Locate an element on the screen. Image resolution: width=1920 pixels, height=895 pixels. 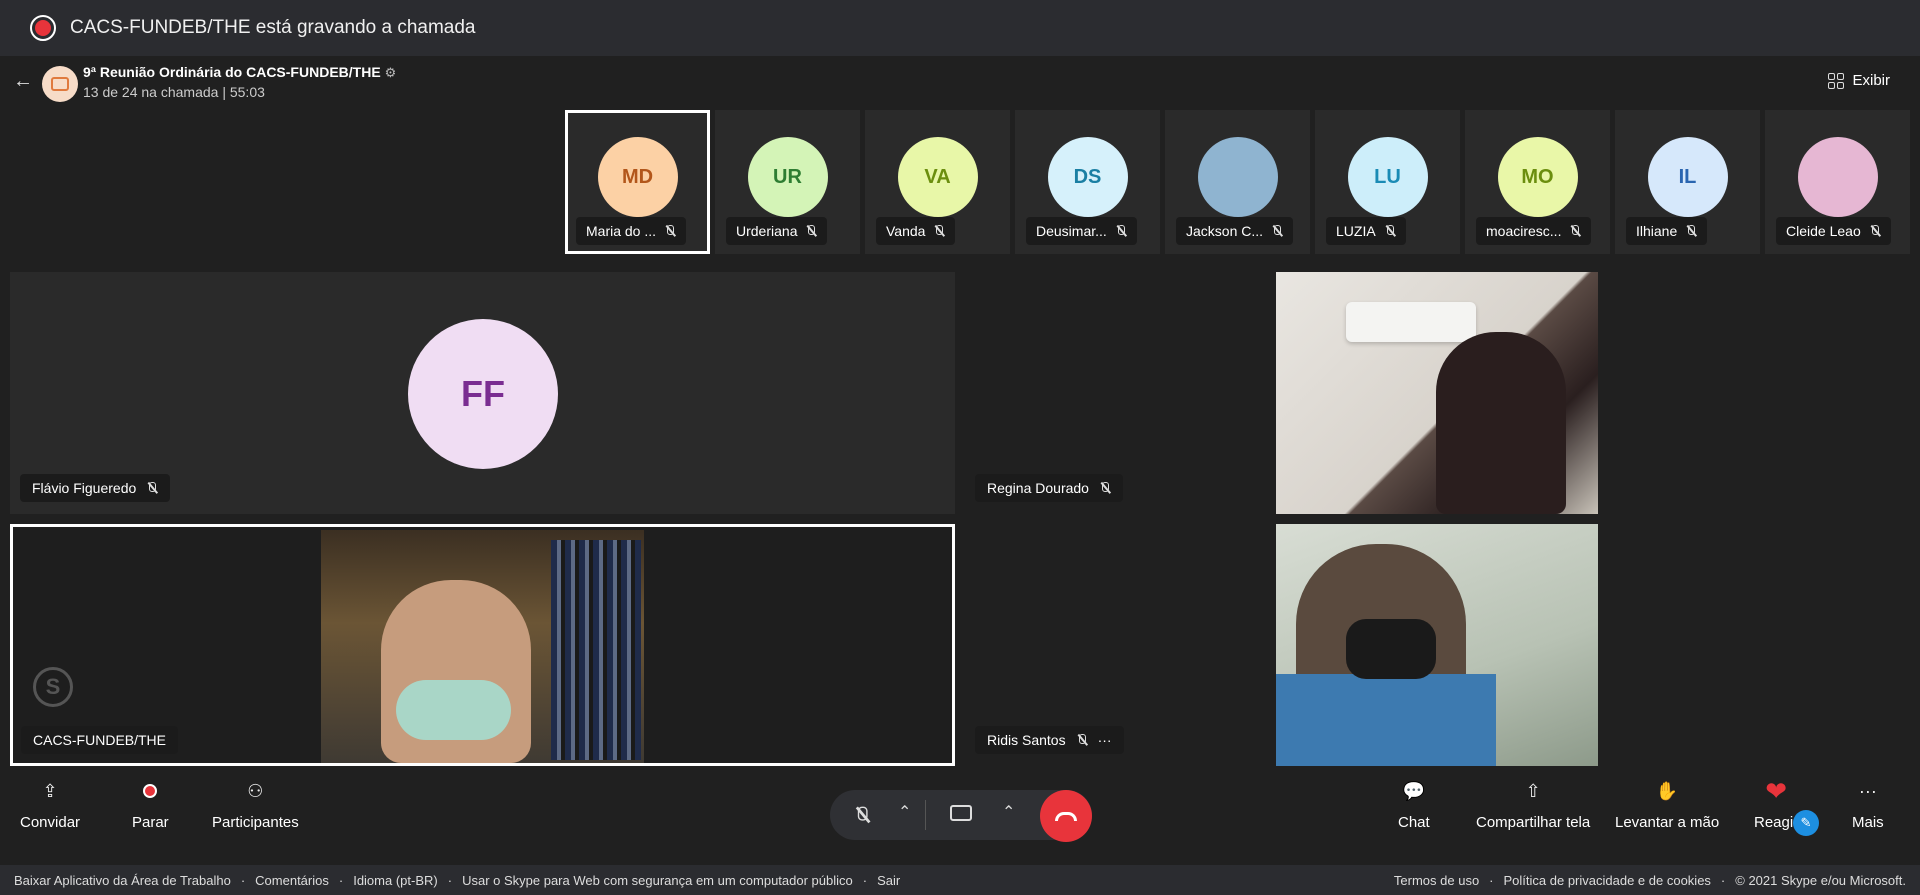
footer-link: Sair is located at coordinates (888, 880).